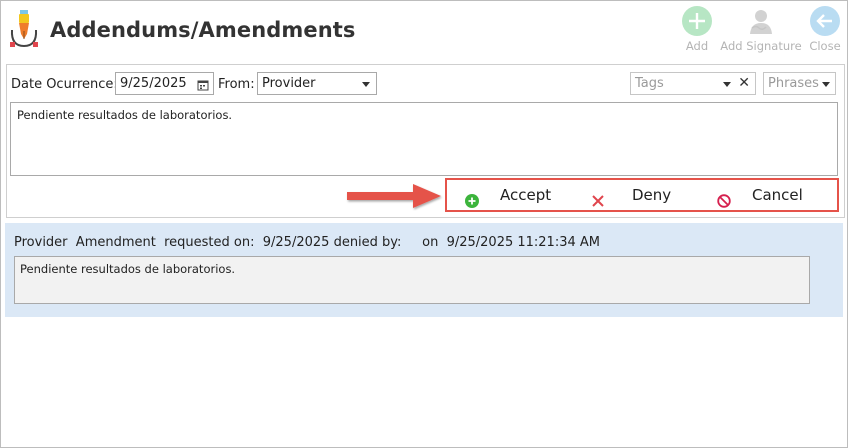 The width and height of the screenshot is (848, 448). I want to click on history-requested-date: 9/25/2025, so click(296, 242).